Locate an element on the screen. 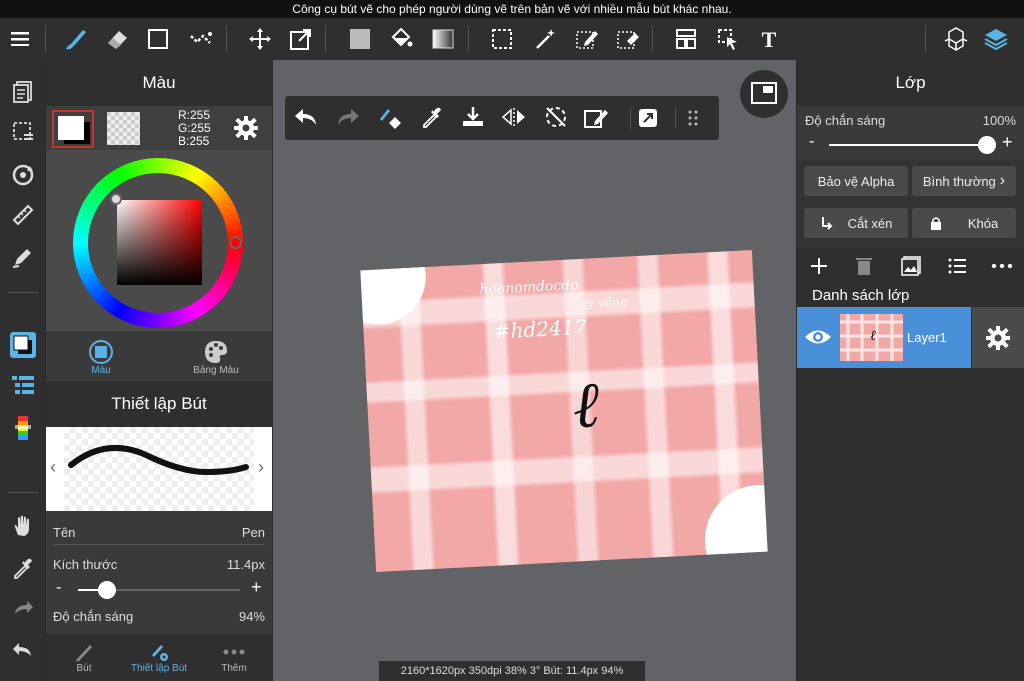 Image resolution: width=1024 pixels, height=681 pixels. undo-icon is located at coordinates (22, 650).